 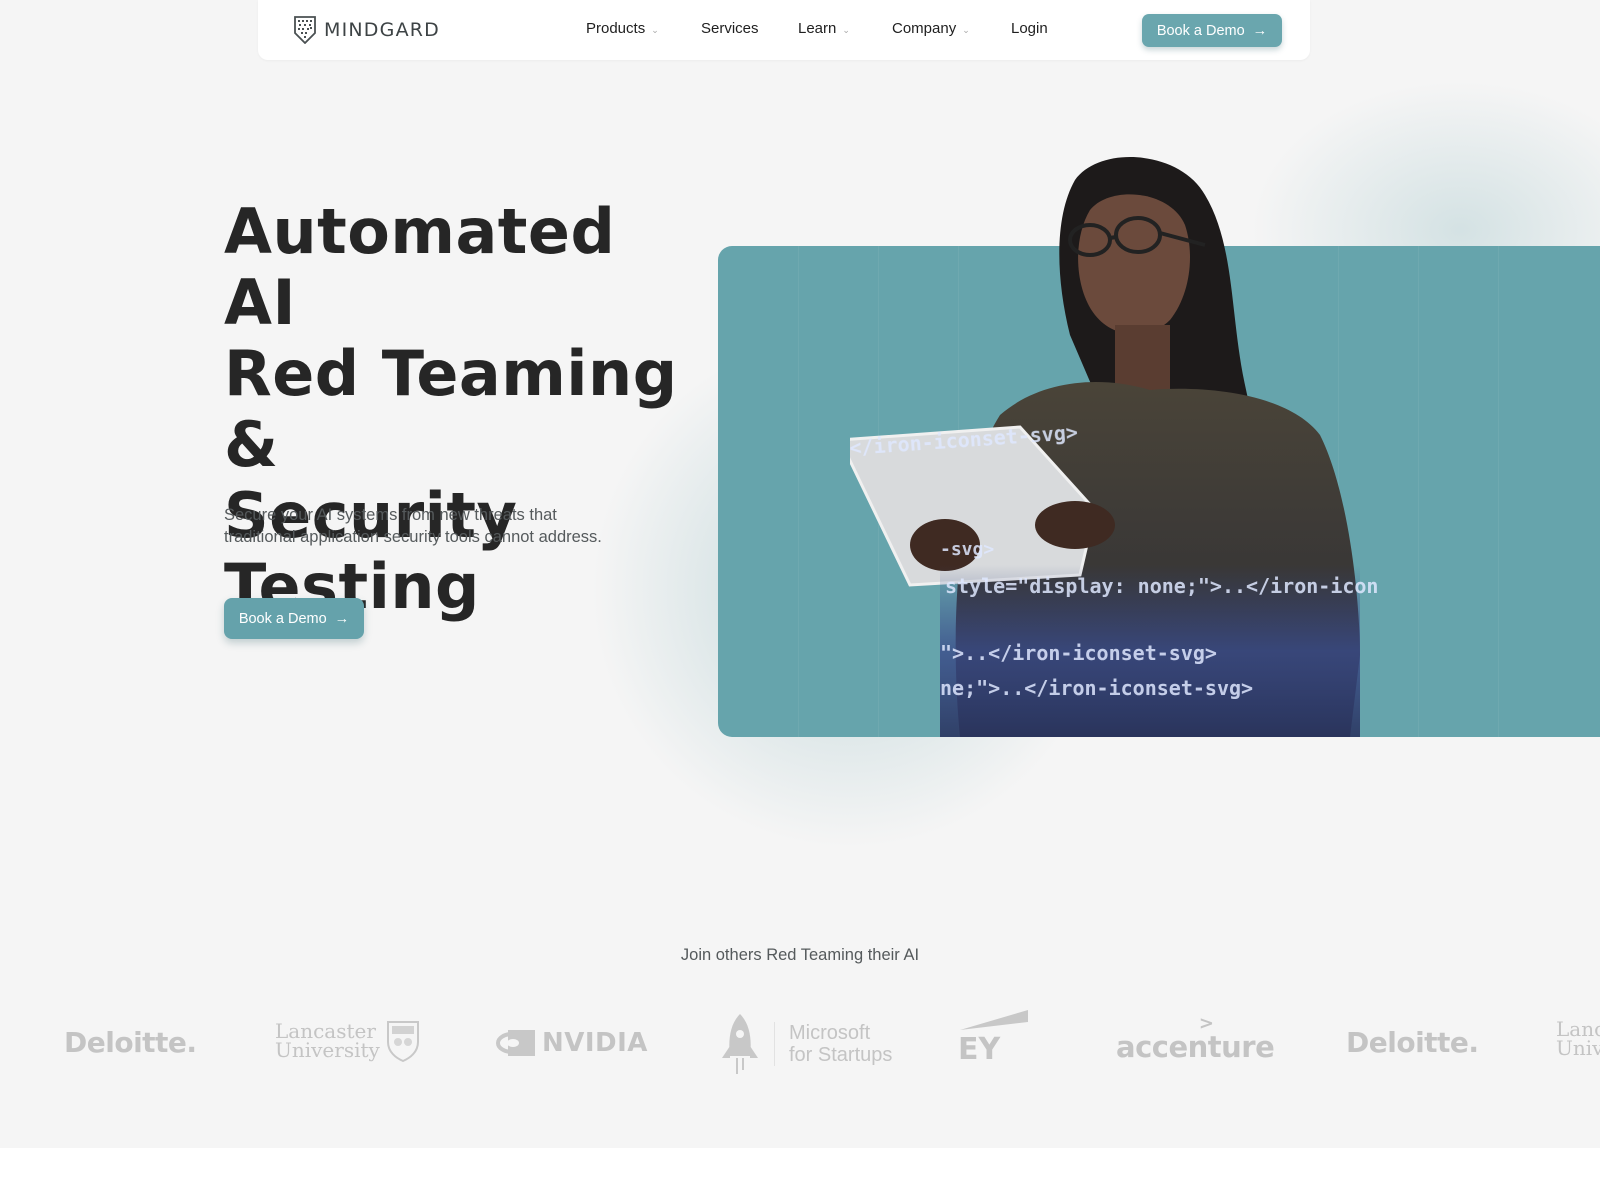 I want to click on hero-title-line: Red Teaming &, so click(x=451, y=409).